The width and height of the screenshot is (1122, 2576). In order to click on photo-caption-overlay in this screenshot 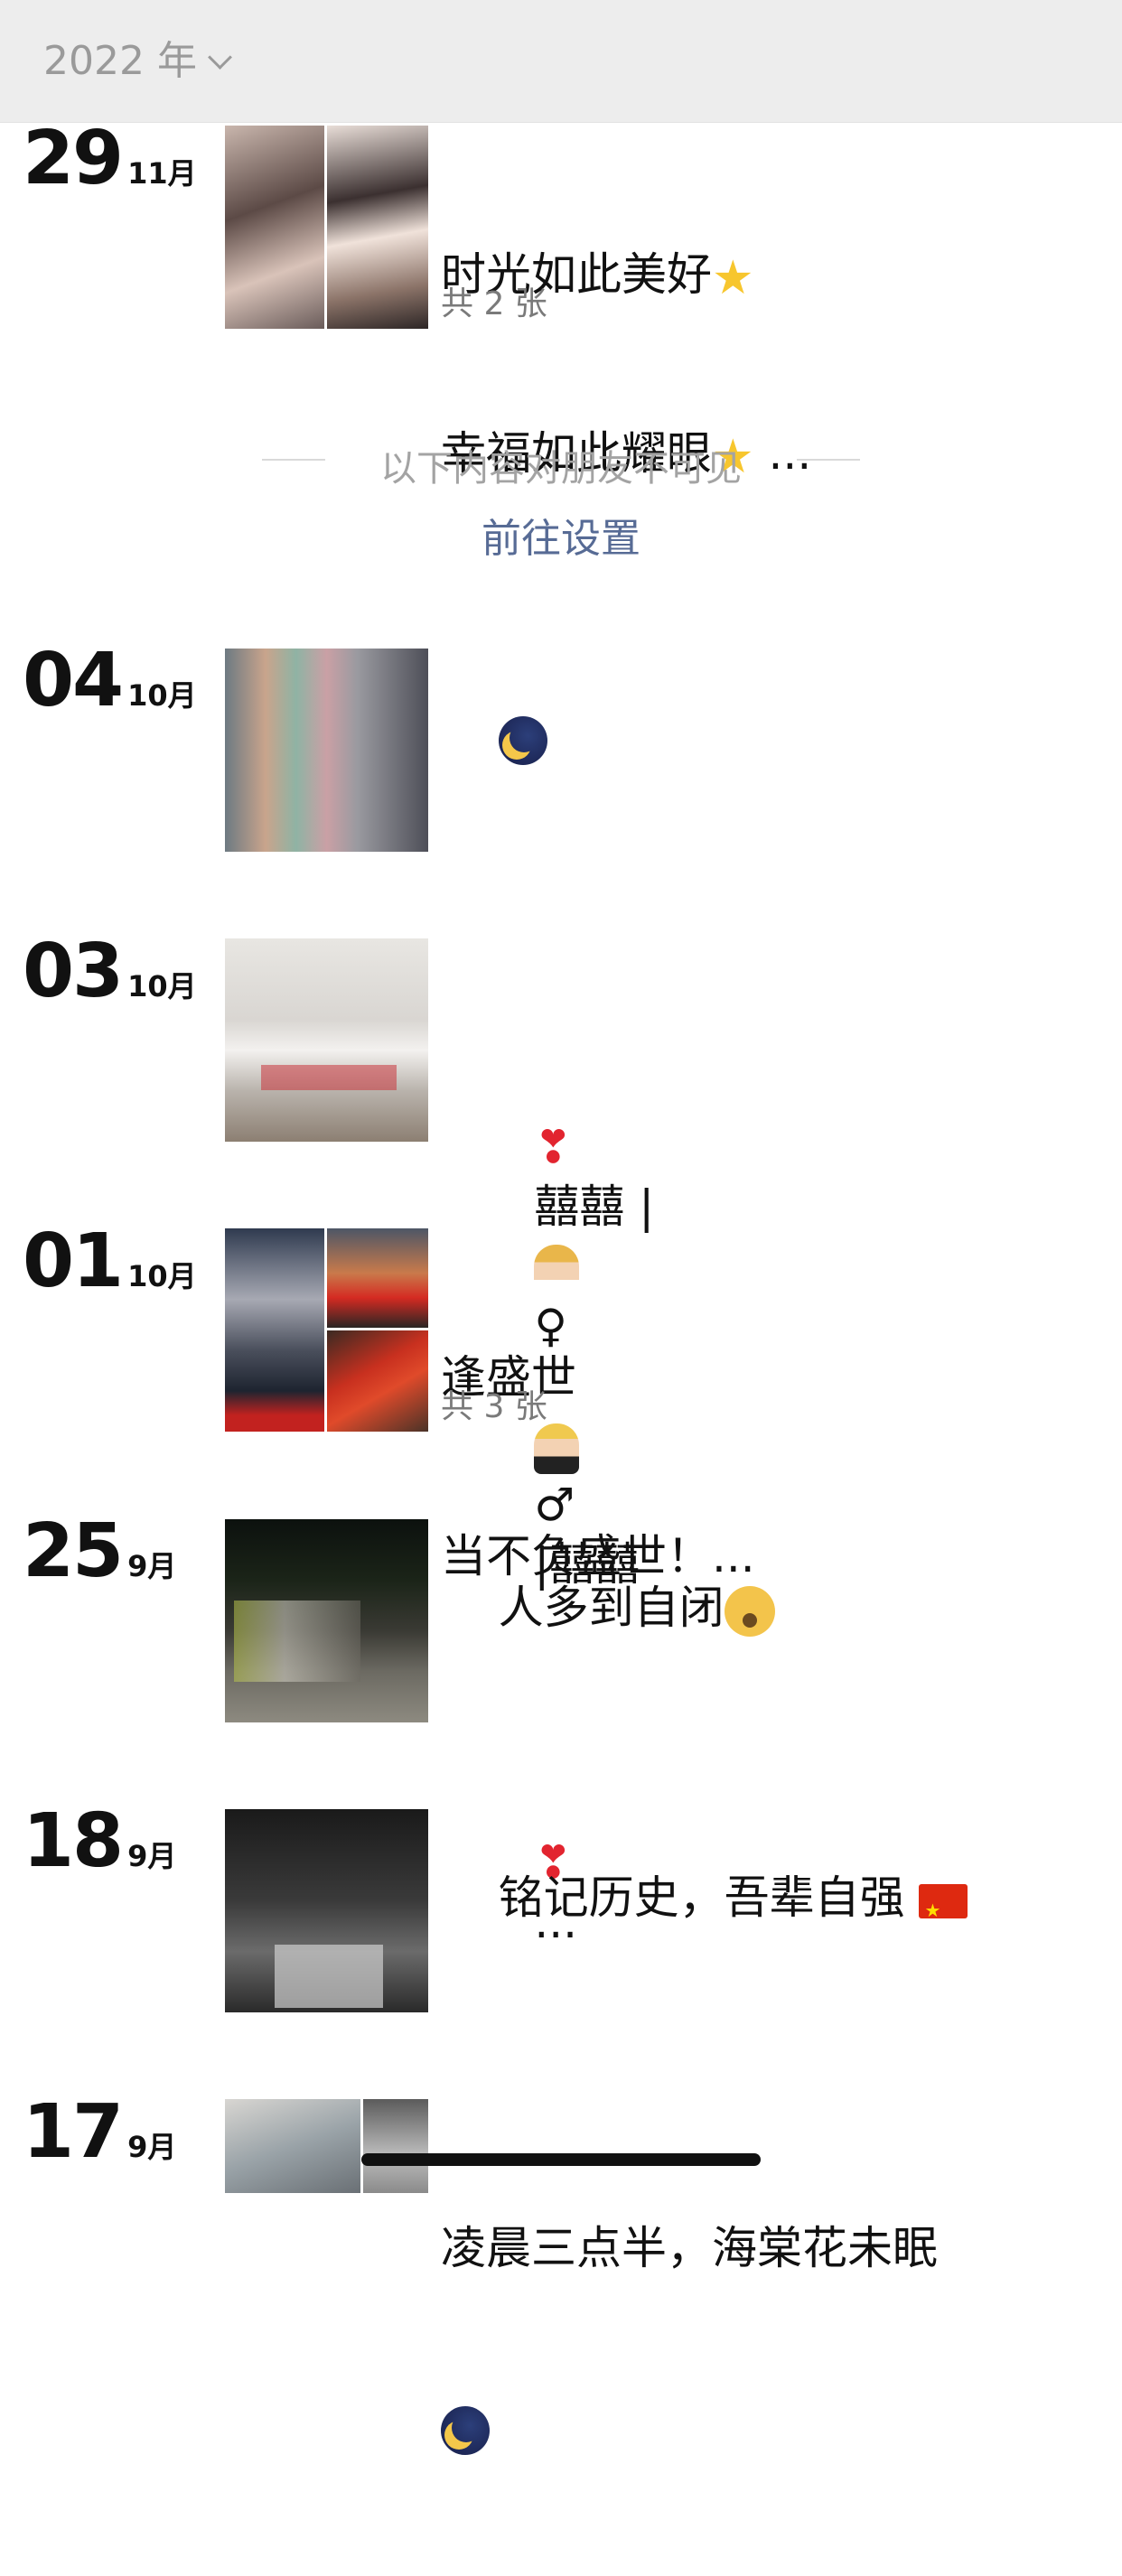, I will do `click(329, 1077)`.